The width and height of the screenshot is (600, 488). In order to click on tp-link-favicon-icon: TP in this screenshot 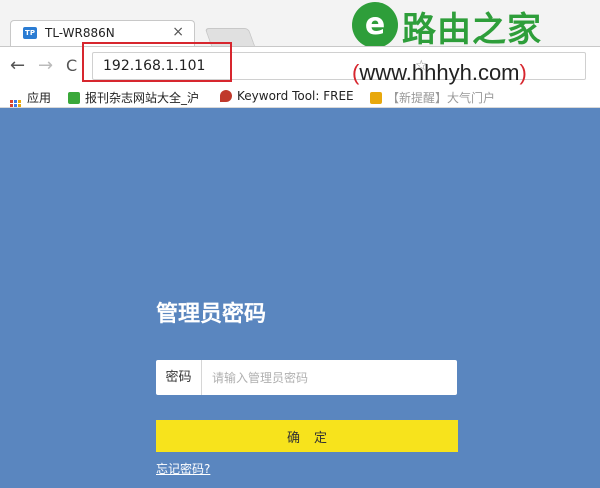, I will do `click(30, 33)`.